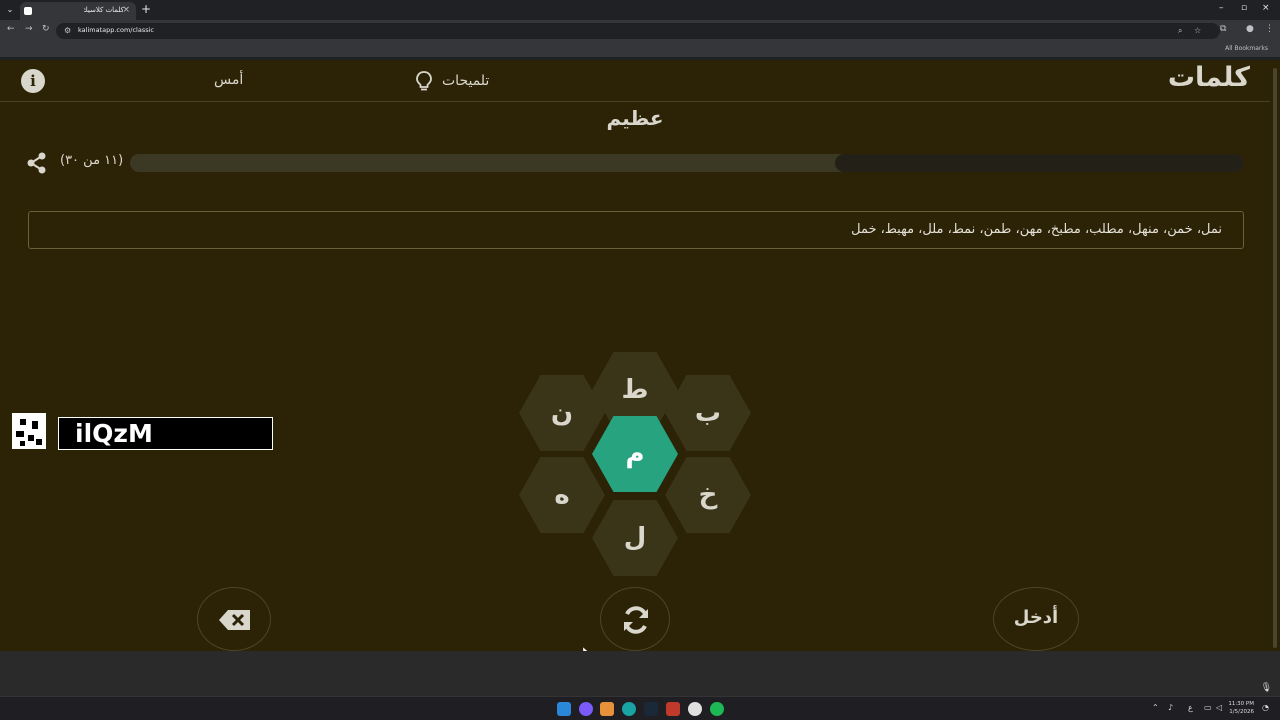 The height and width of the screenshot is (720, 1280). What do you see at coordinates (695, 709) in the screenshot?
I see `chrome-icon` at bounding box center [695, 709].